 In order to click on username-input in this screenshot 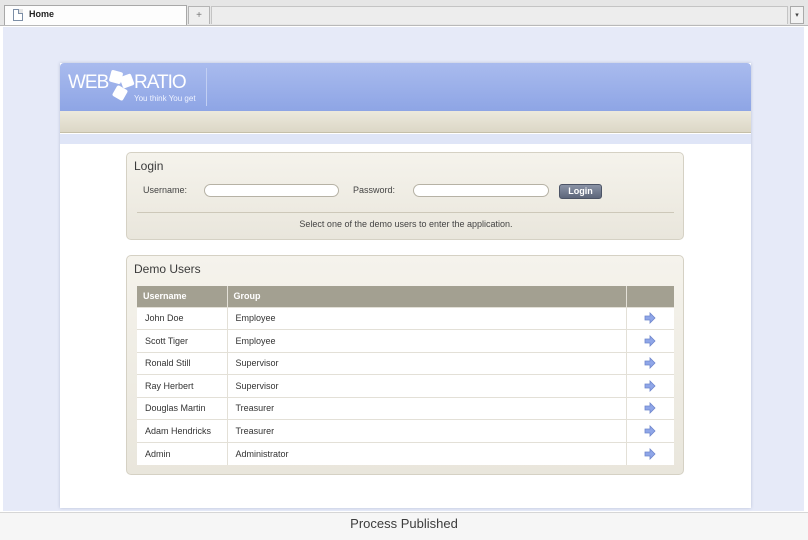, I will do `click(271, 190)`.